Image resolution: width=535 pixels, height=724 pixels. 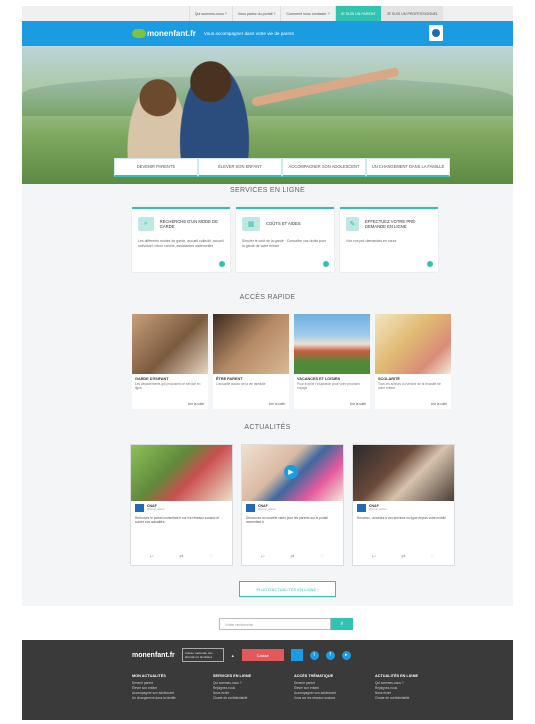 I want to click on youtube-icon: ▸, so click(x=346, y=655).